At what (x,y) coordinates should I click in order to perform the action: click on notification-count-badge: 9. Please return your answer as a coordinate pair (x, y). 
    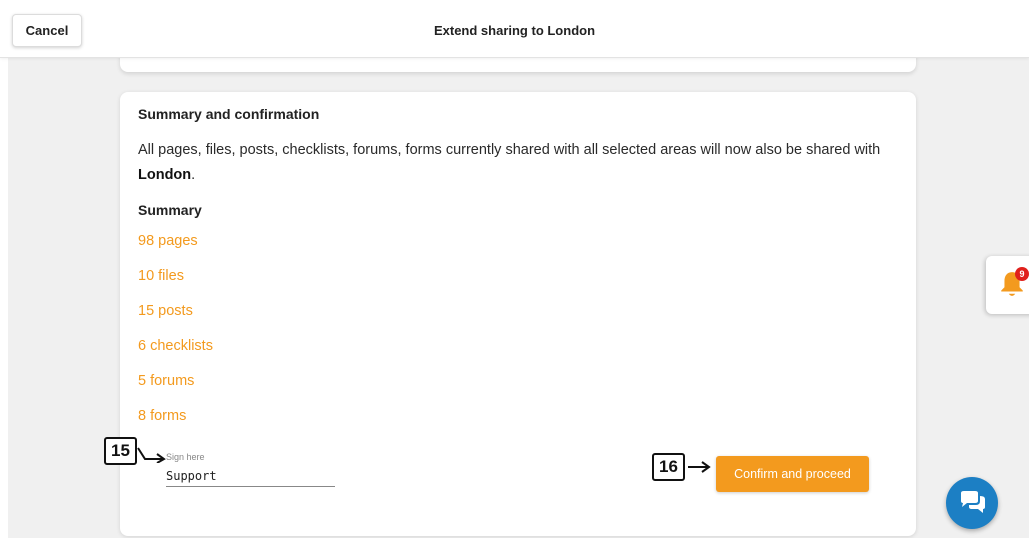
    Looking at the image, I should click on (1022, 274).